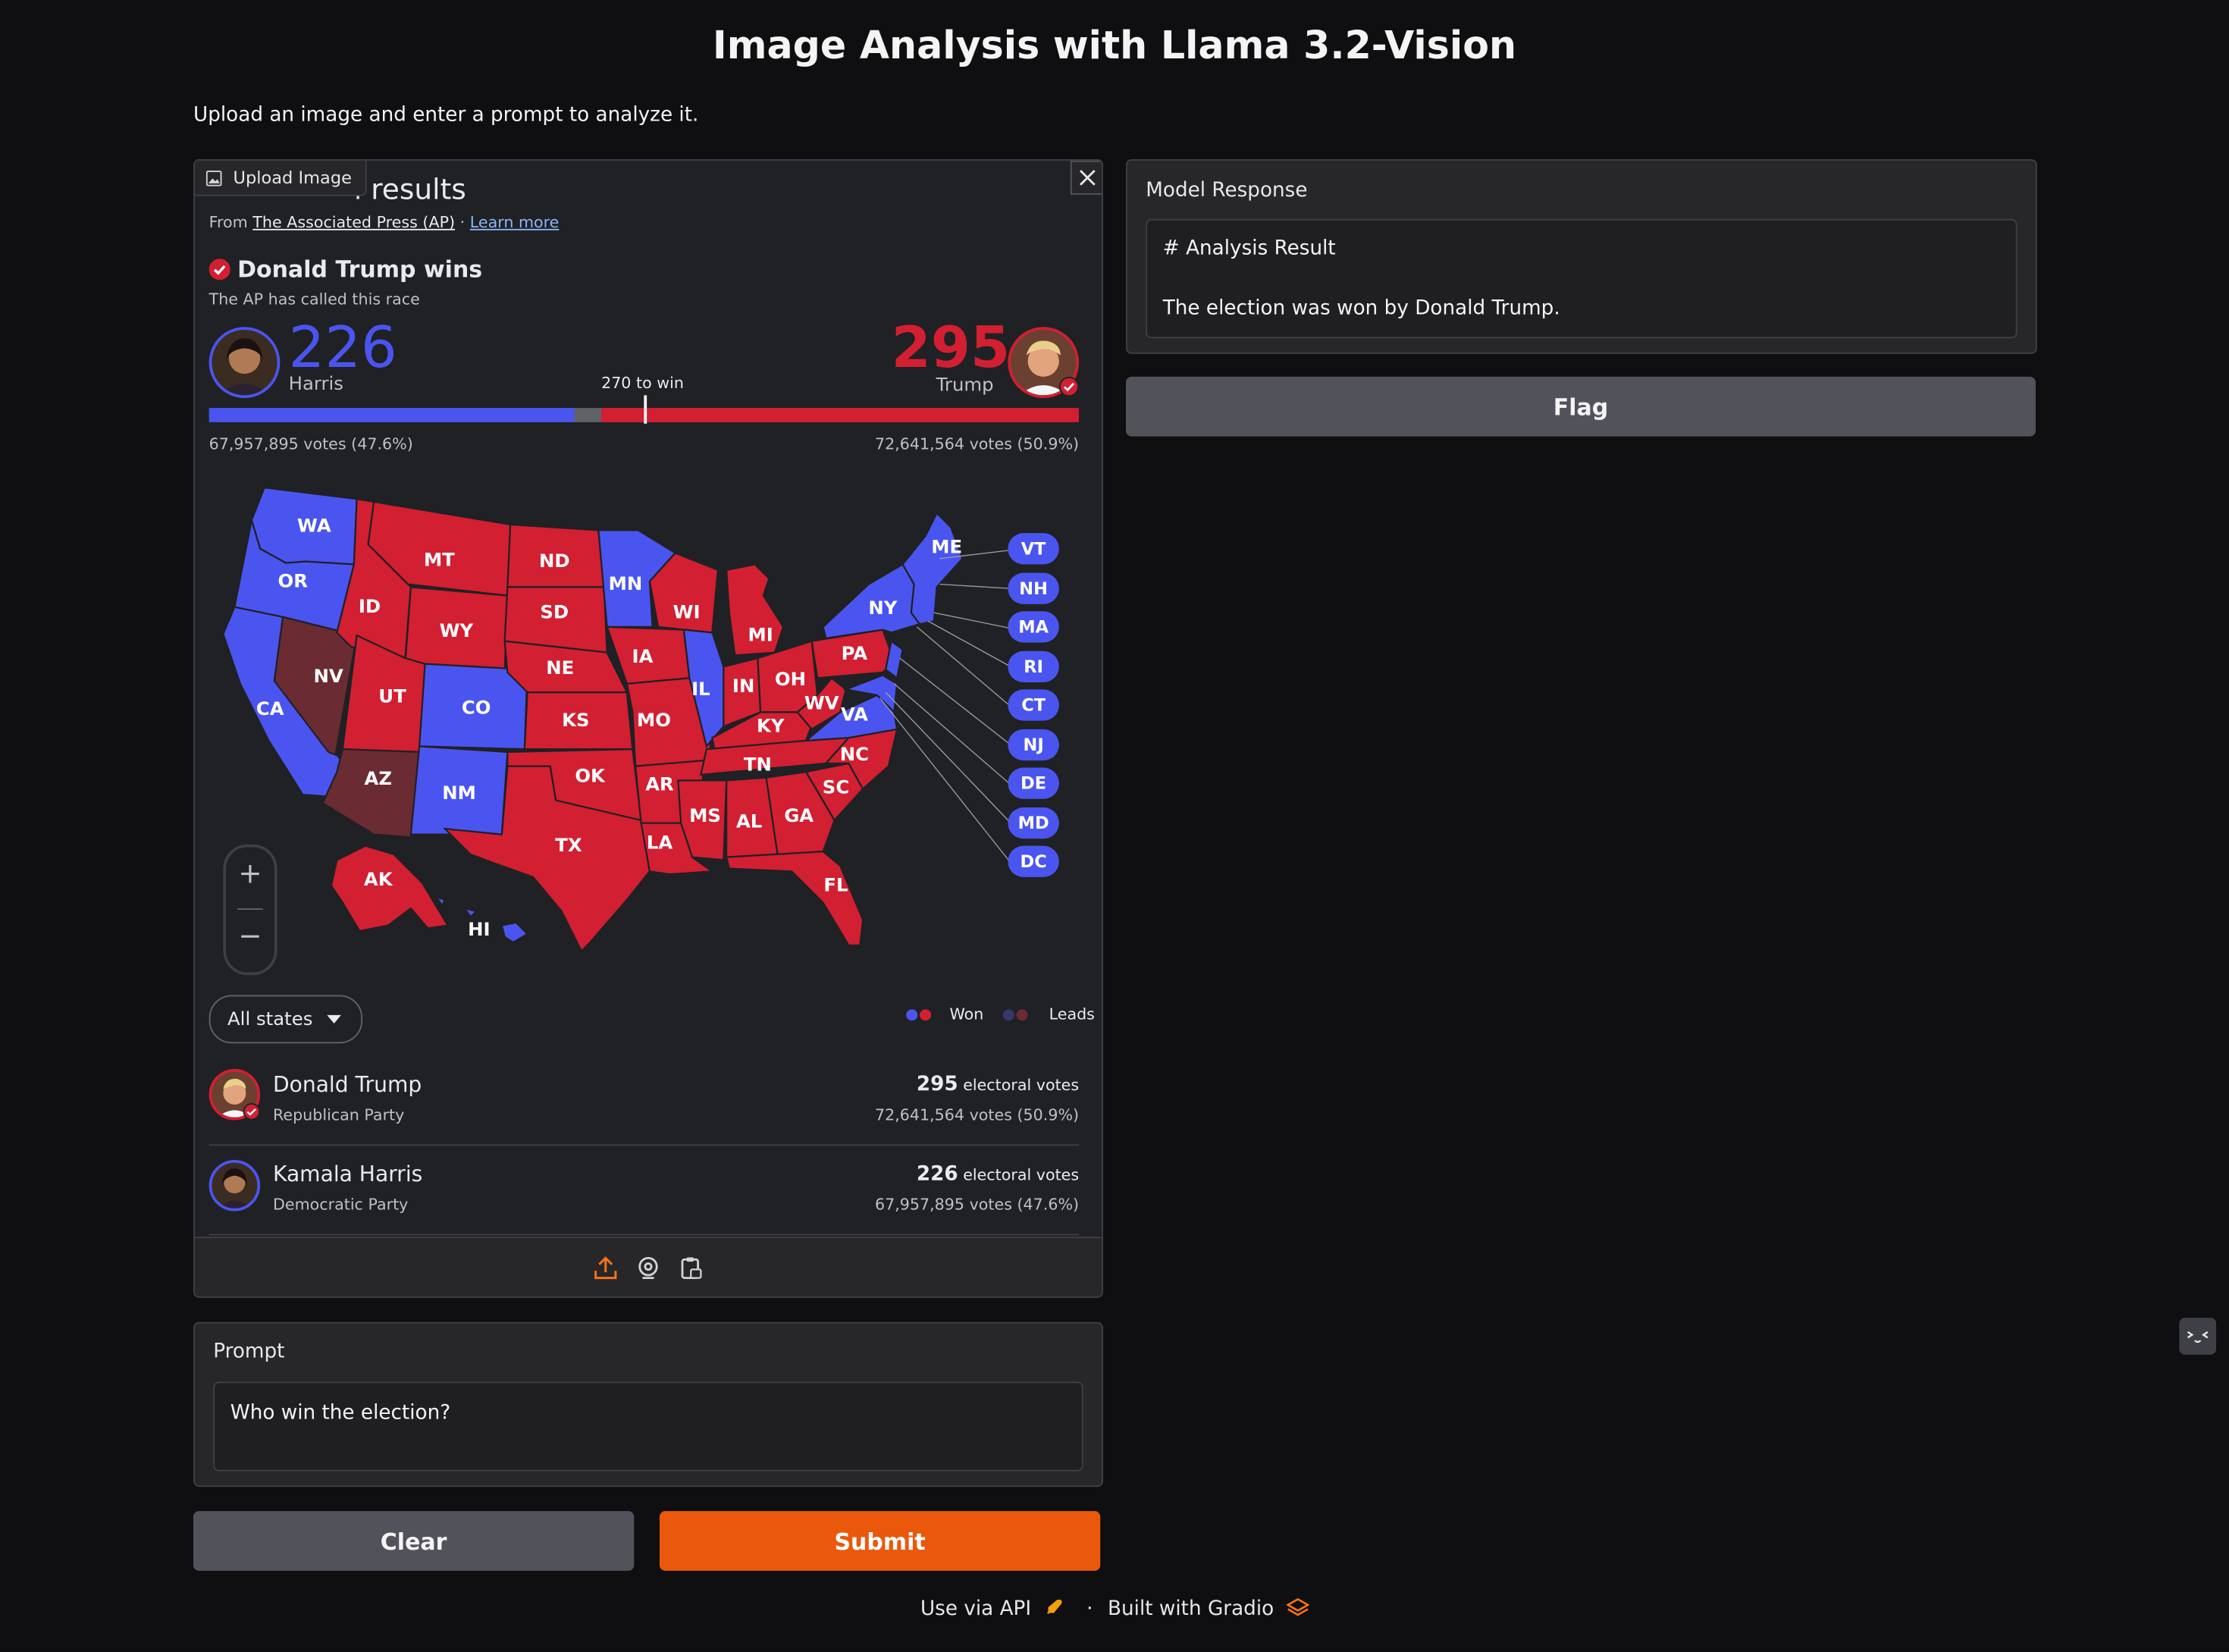 The image size is (2229, 1652). I want to click on image-source-toolbar, so click(648, 1266).